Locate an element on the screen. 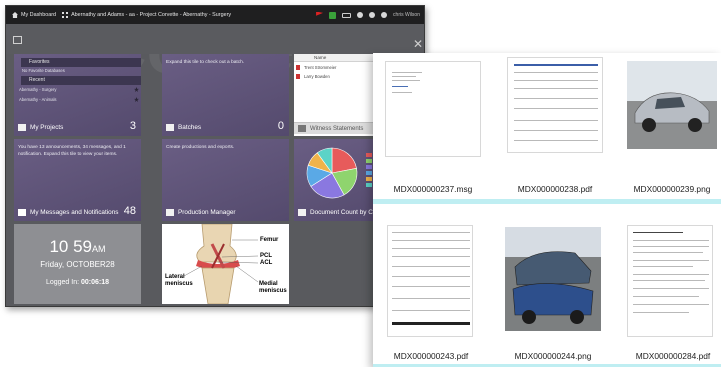  doccount-title: Document Count by Cust is located at coordinates (346, 212).